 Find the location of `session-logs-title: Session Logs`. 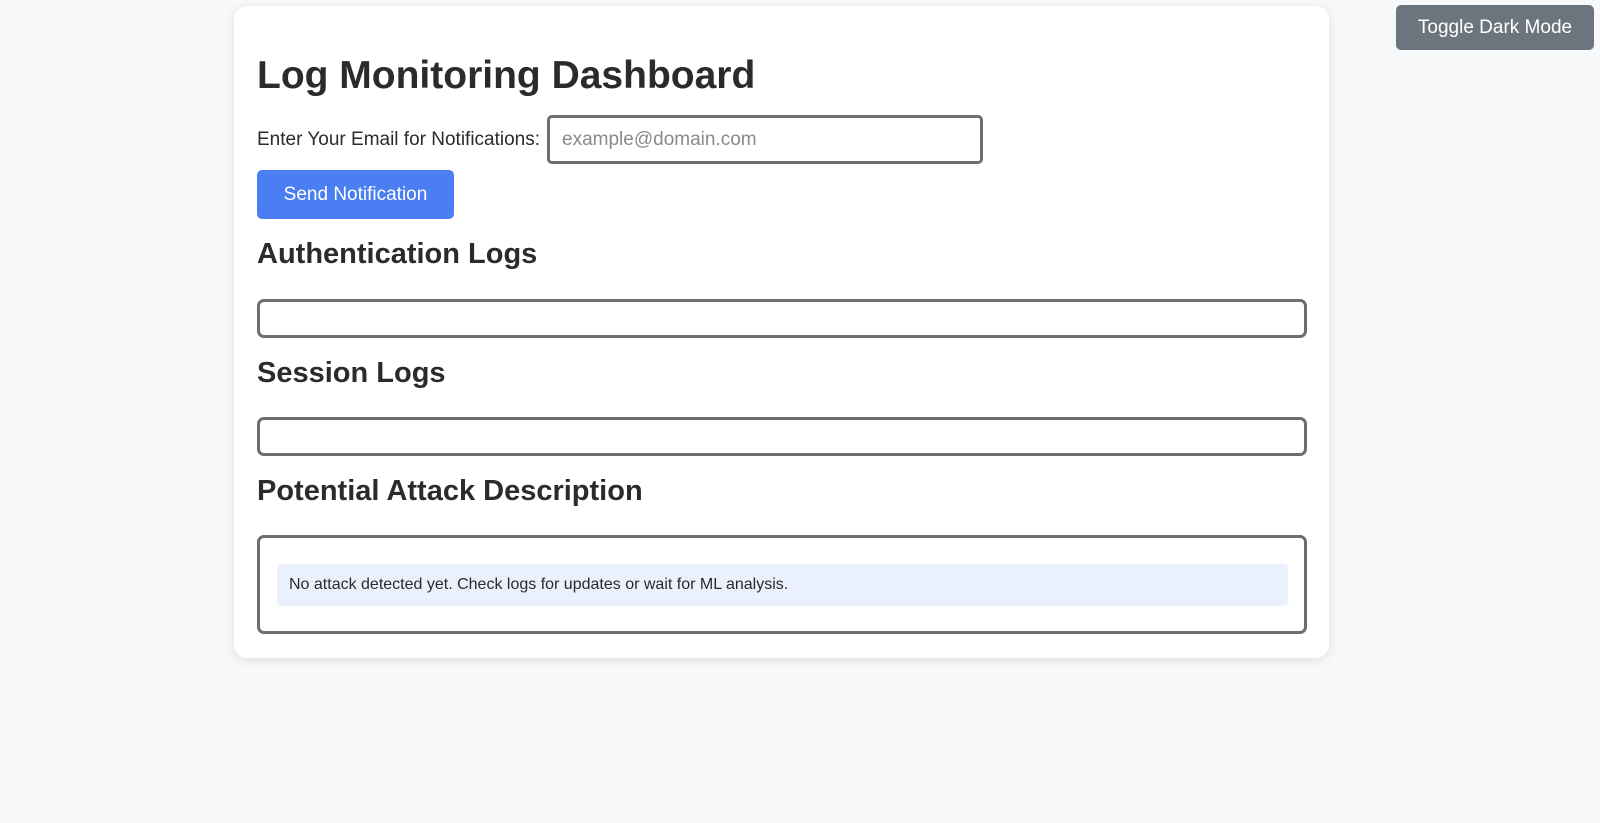

session-logs-title: Session Logs is located at coordinates (351, 373).